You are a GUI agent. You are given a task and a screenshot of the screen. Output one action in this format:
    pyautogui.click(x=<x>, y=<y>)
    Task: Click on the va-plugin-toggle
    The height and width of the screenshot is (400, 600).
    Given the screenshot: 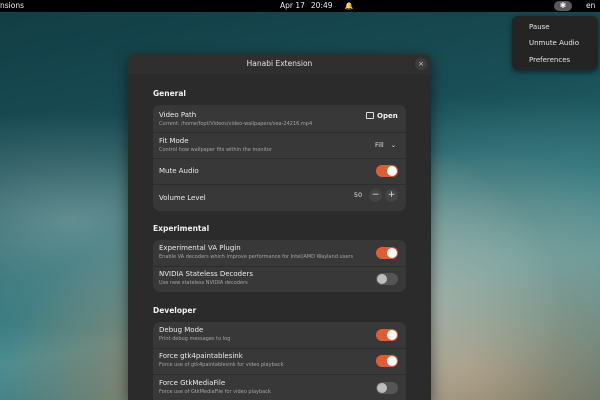 What is the action you would take?
    pyautogui.click(x=387, y=253)
    